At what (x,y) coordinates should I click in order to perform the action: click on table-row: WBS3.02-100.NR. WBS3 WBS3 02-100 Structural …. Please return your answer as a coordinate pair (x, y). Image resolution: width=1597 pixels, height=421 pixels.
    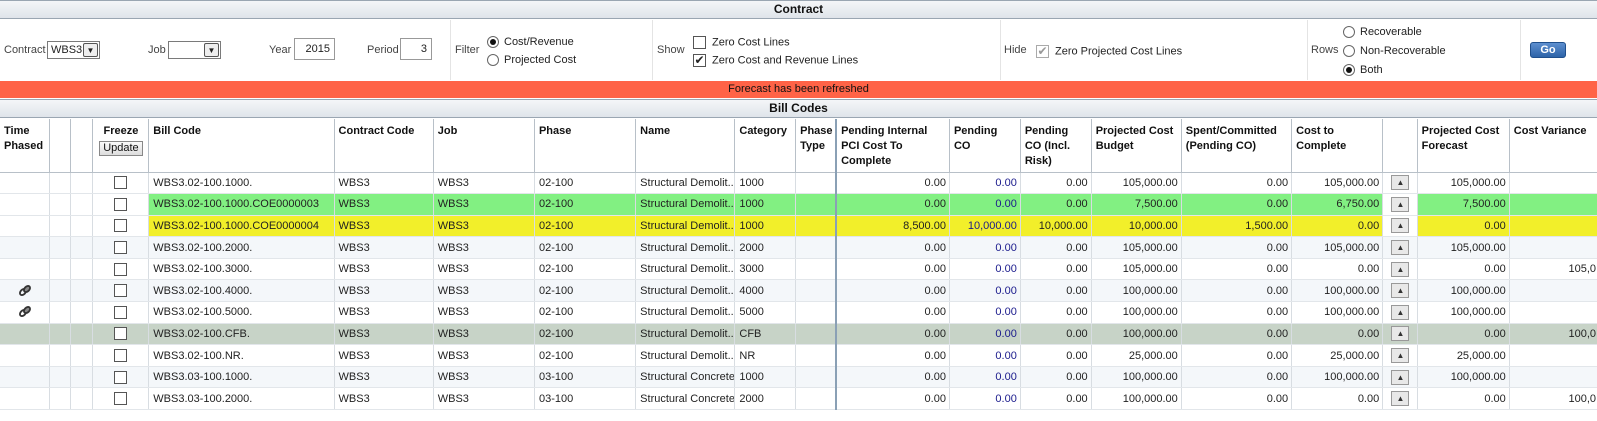
    Looking at the image, I should click on (798, 355).